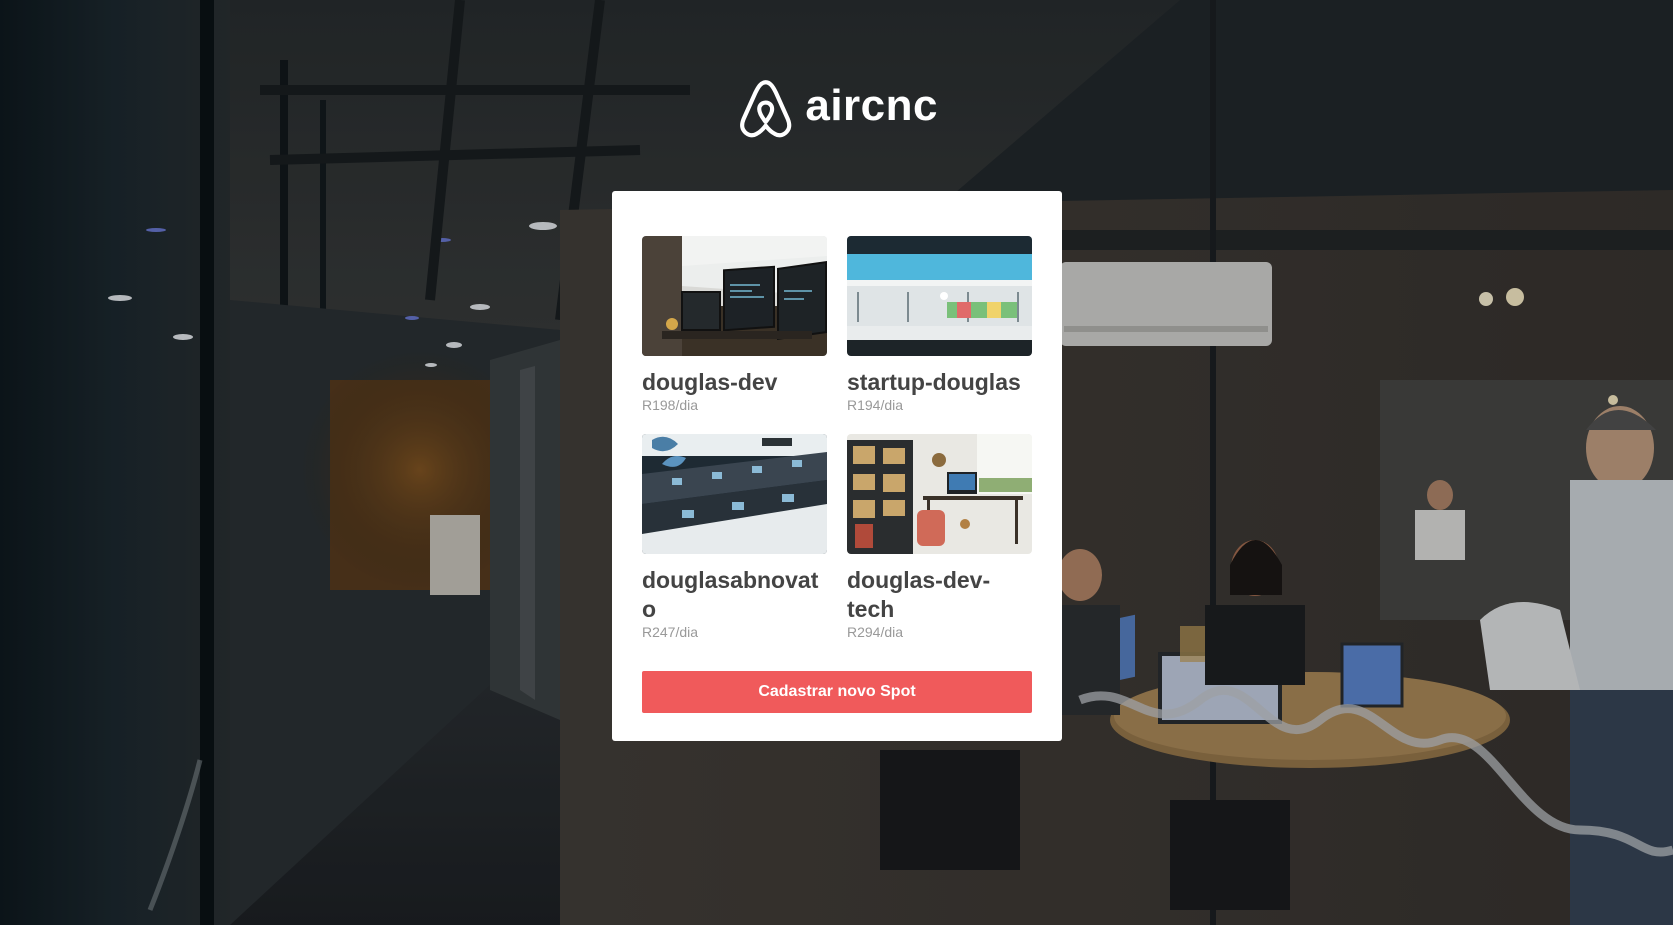  What do you see at coordinates (710, 382) in the screenshot?
I see `spot-name: douglas-dev` at bounding box center [710, 382].